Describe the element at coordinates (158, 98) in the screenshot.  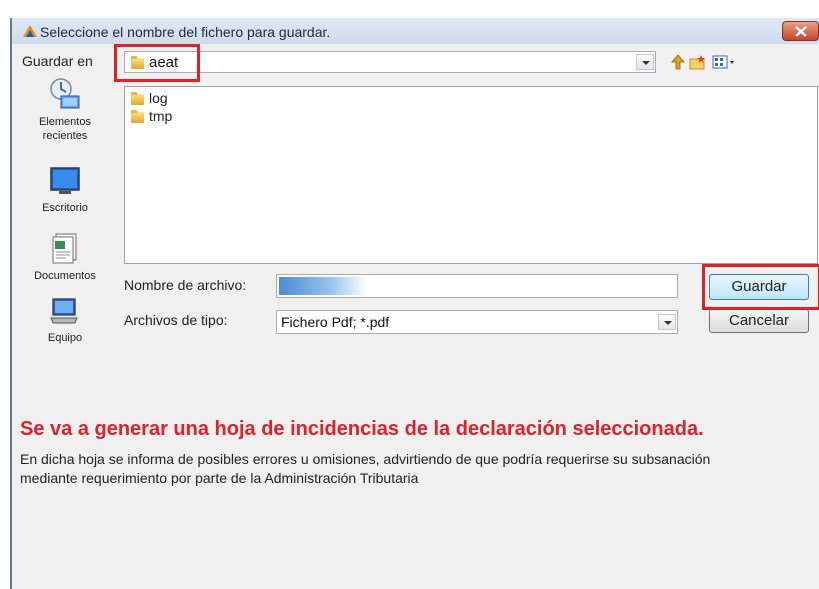
I see `file-name: log` at that location.